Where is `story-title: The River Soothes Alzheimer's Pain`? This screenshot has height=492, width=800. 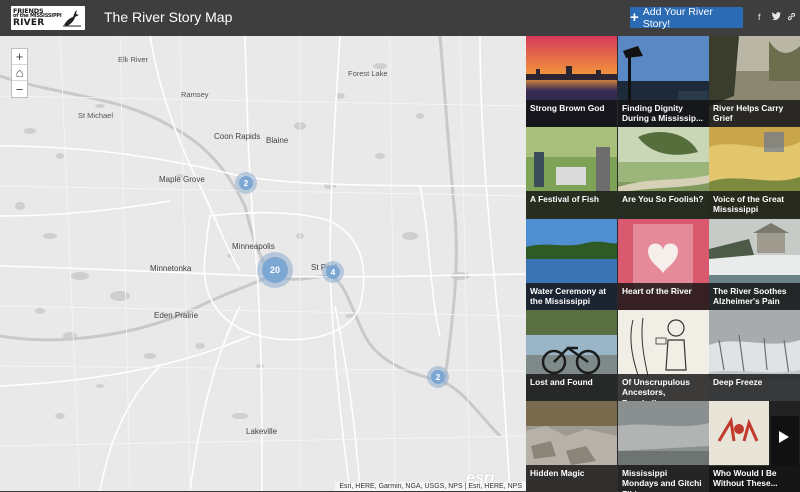 story-title: The River Soothes Alzheimer's Pain is located at coordinates (754, 296).